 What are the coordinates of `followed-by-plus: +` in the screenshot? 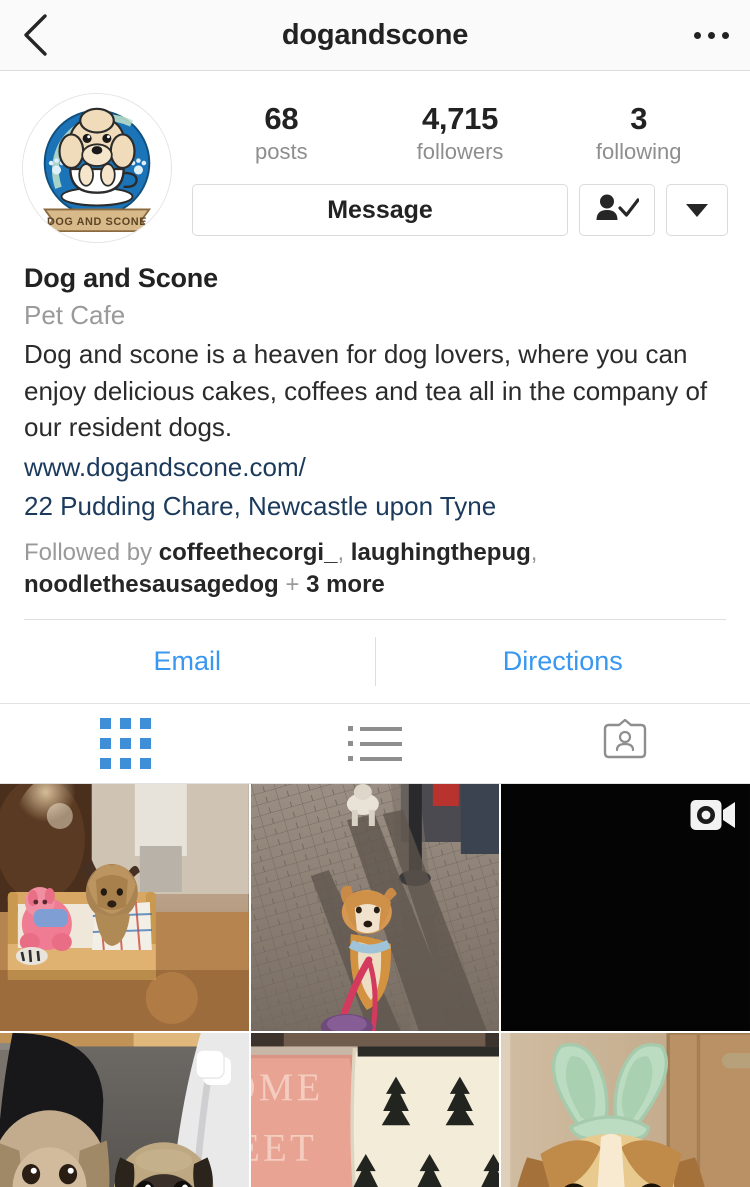 It's located at (292, 585).